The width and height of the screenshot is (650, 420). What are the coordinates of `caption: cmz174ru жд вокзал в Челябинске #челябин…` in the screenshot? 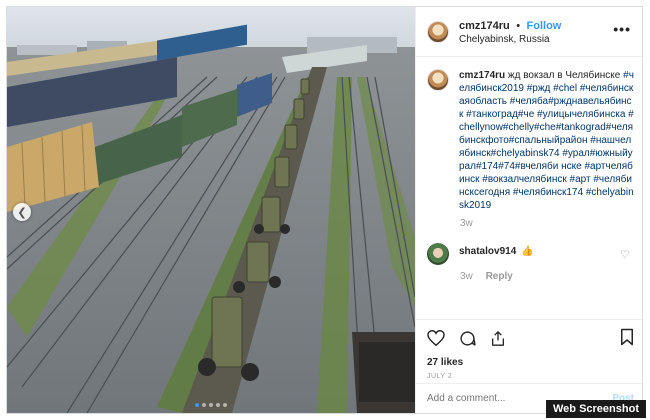 It's located at (546, 140).